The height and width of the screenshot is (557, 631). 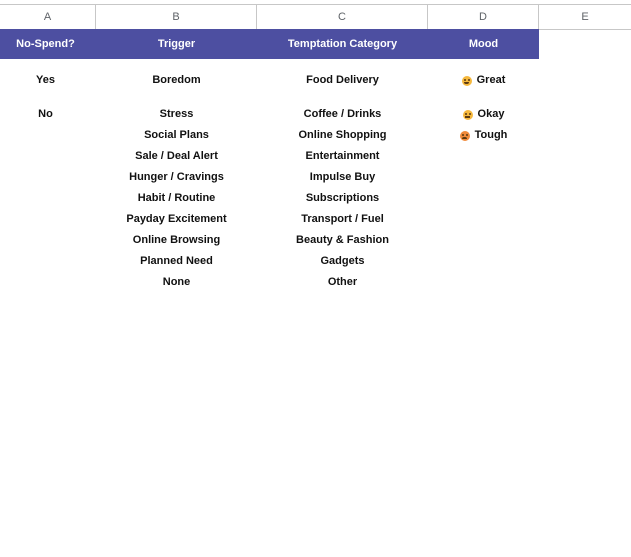 I want to click on header-temptation-category: Temptation Category, so click(x=342, y=44).